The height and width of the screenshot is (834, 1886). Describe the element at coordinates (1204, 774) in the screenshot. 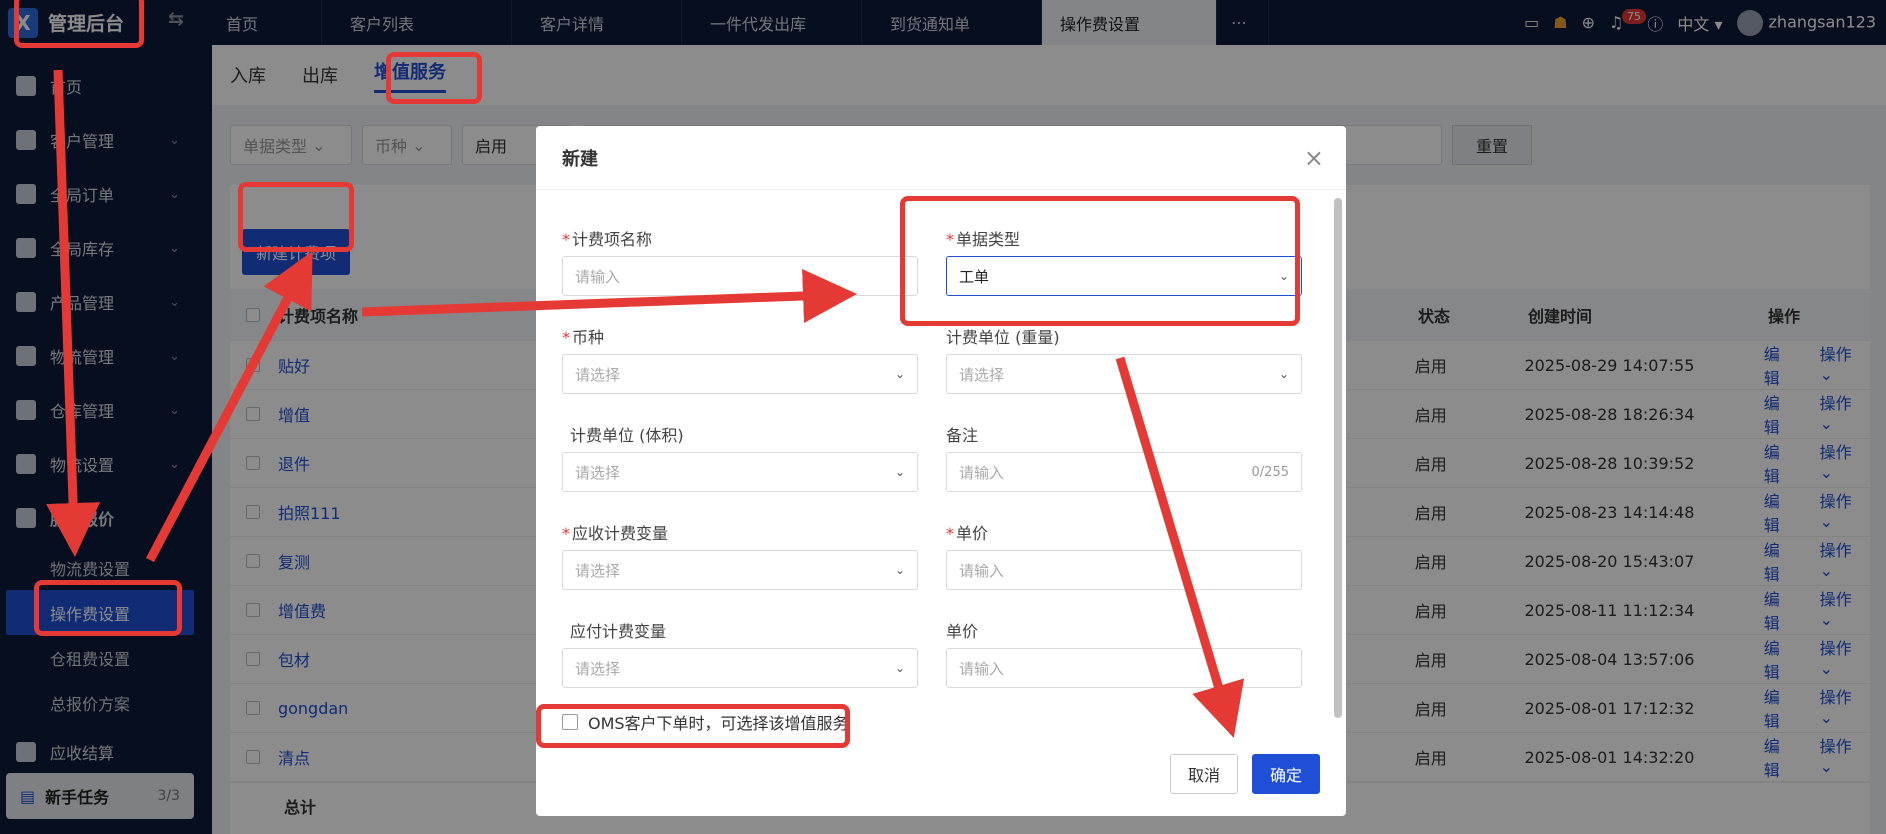

I see `cancel-button: 取消` at that location.